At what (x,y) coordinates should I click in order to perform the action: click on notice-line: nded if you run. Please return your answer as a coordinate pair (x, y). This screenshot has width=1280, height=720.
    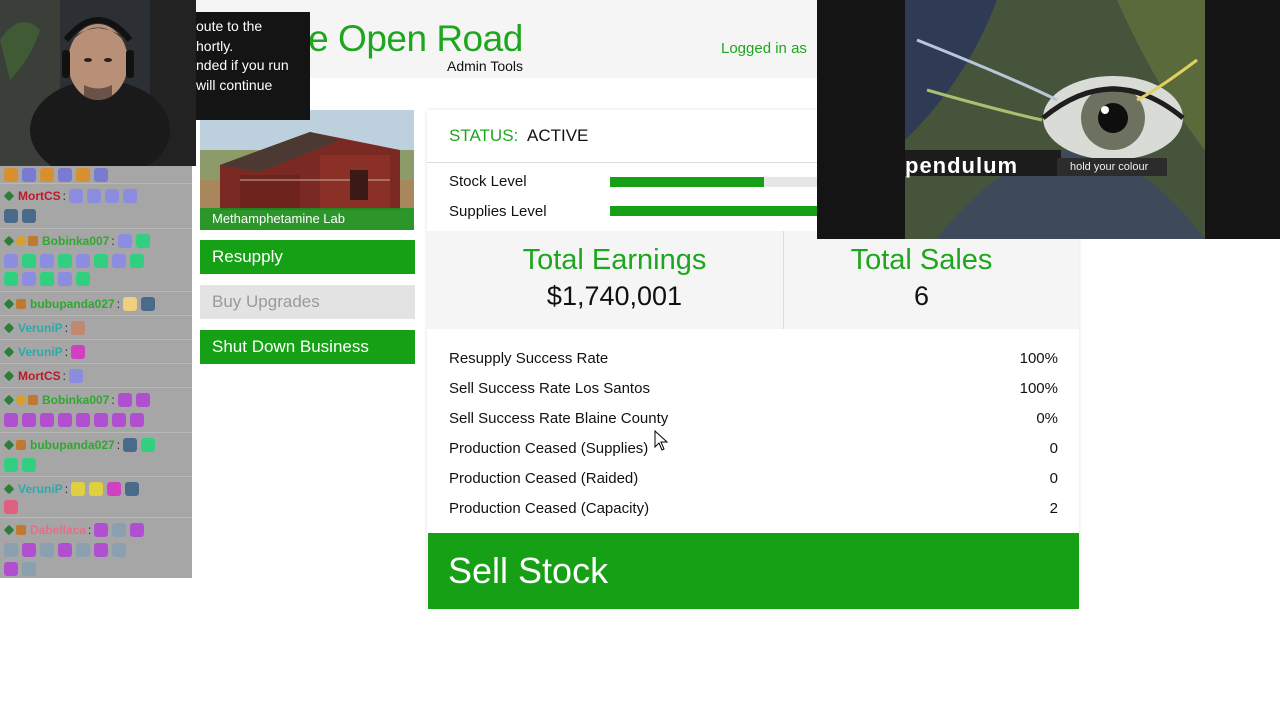
    Looking at the image, I should click on (242, 65).